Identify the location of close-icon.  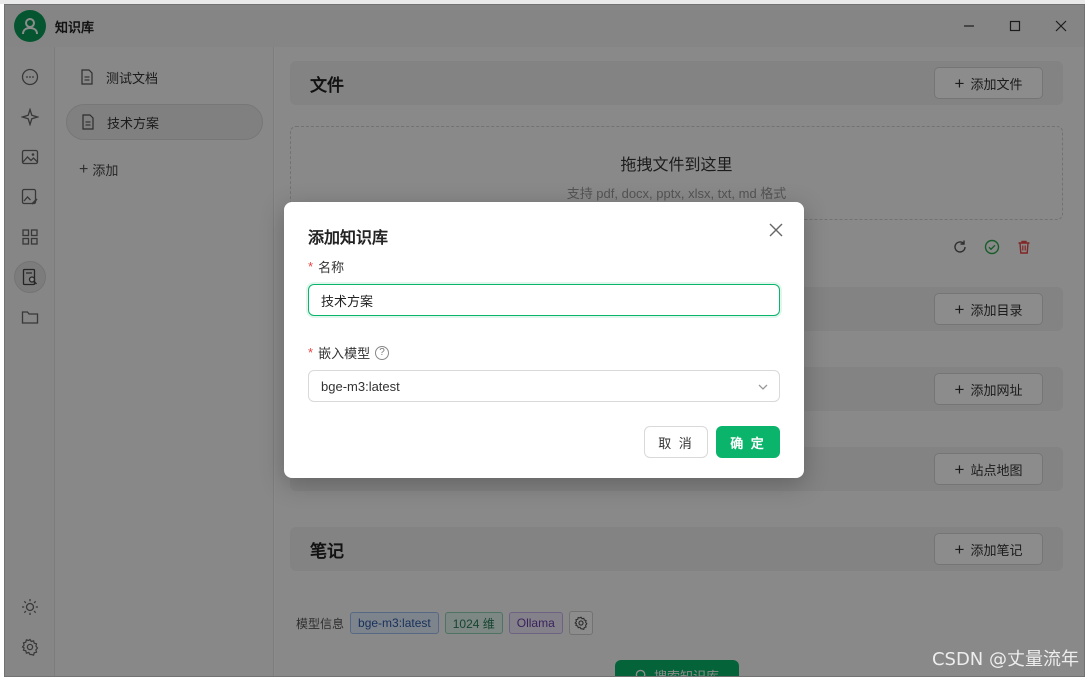
(776, 230).